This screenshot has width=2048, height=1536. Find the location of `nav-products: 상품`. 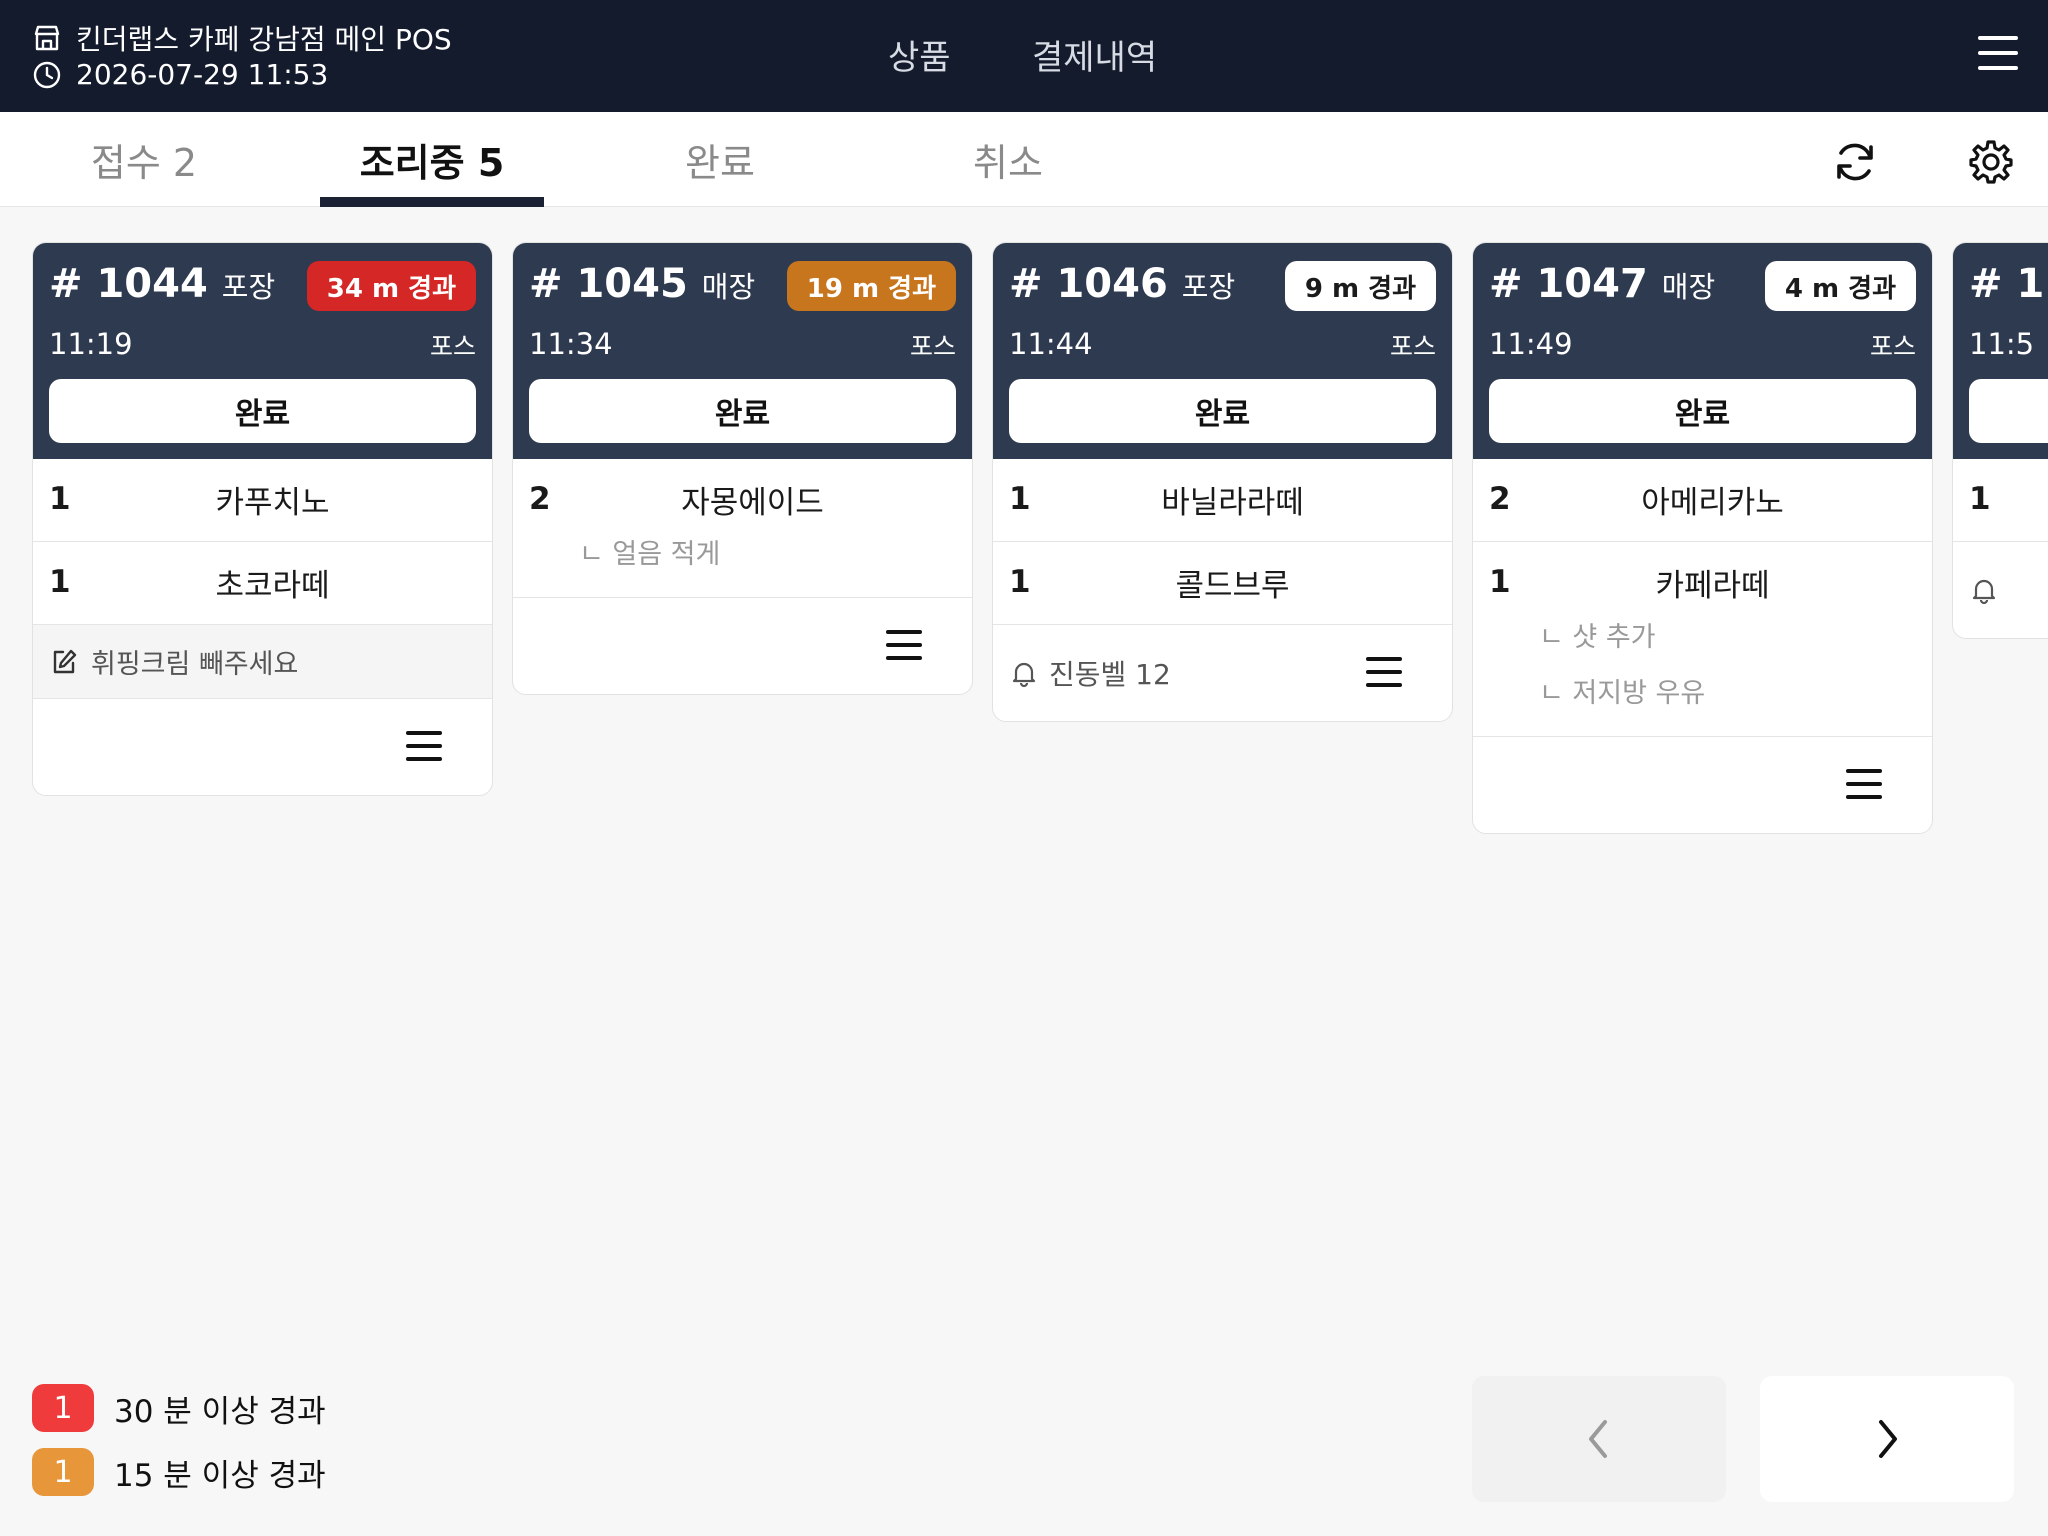

nav-products: 상품 is located at coordinates (919, 54).